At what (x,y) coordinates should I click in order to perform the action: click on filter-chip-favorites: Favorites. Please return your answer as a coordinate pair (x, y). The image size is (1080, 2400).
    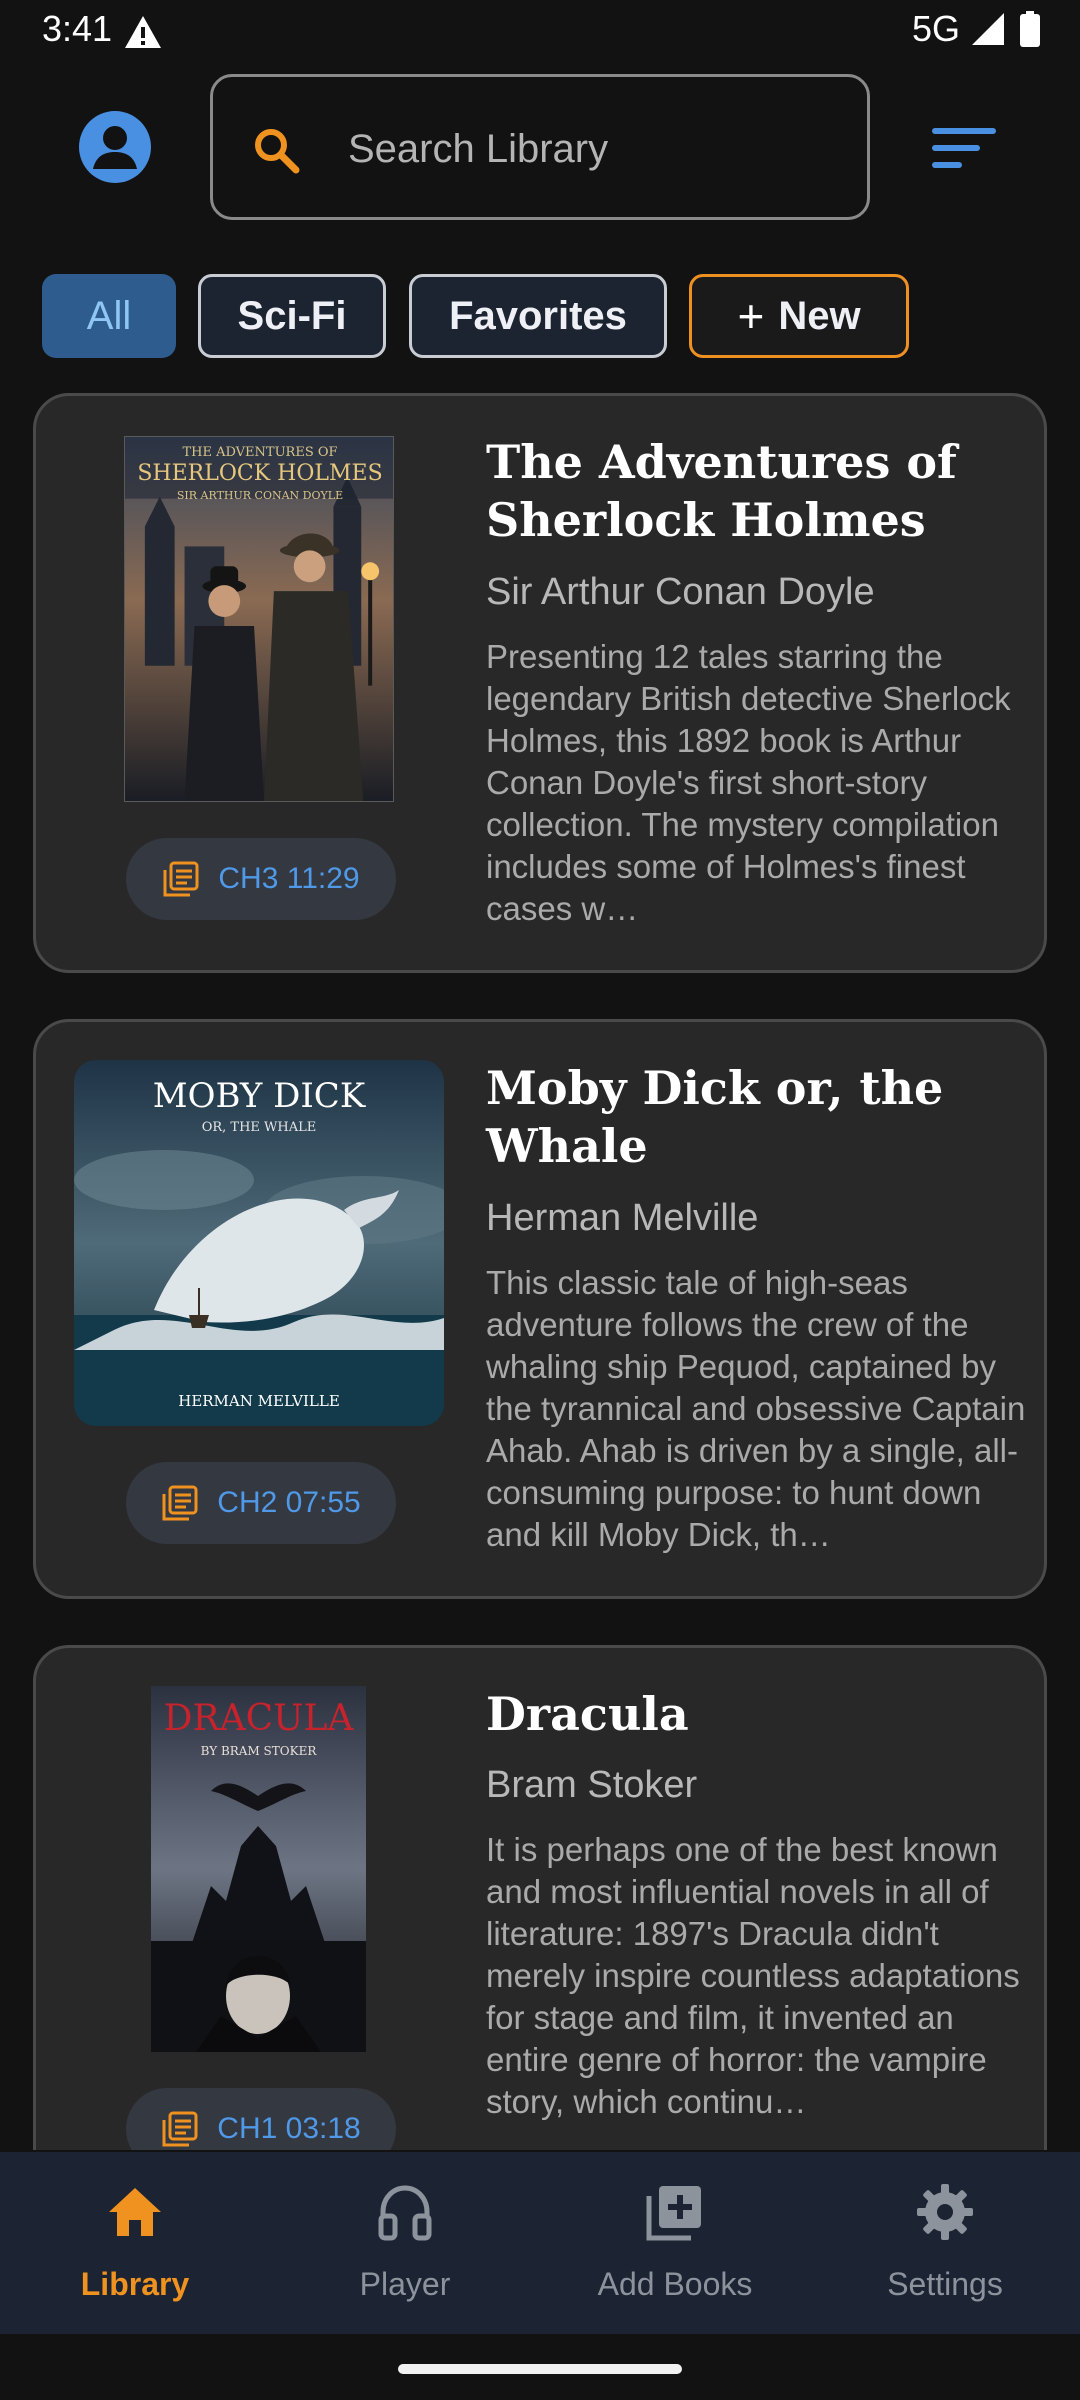
    Looking at the image, I should click on (538, 316).